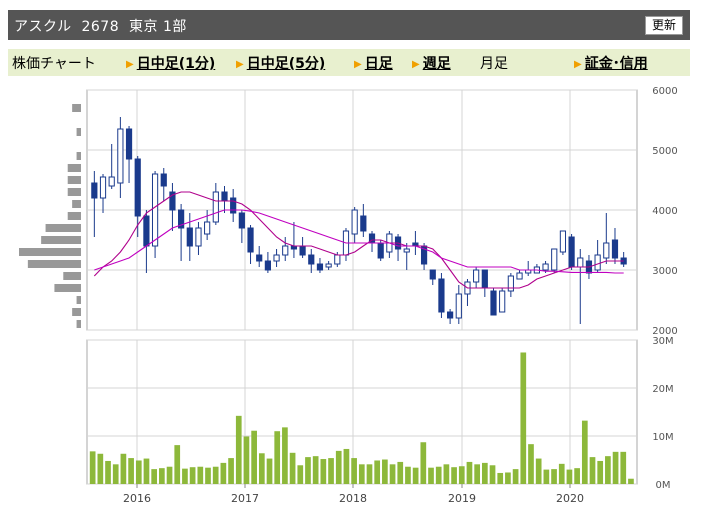  What do you see at coordinates (664, 151) in the screenshot?
I see `price-tick-label: 5000` at bounding box center [664, 151].